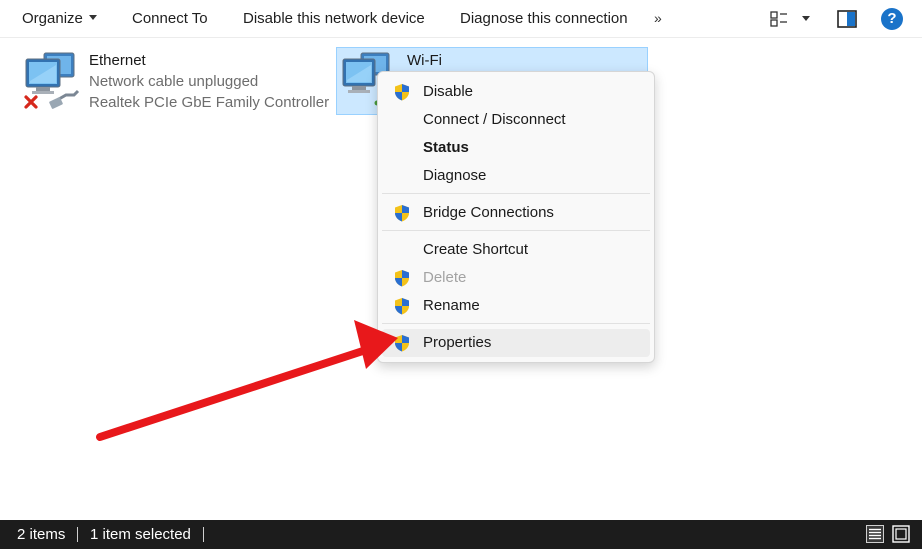 Image resolution: width=922 pixels, height=549 pixels. What do you see at coordinates (901, 534) in the screenshot?
I see `large-icons-view-icon` at bounding box center [901, 534].